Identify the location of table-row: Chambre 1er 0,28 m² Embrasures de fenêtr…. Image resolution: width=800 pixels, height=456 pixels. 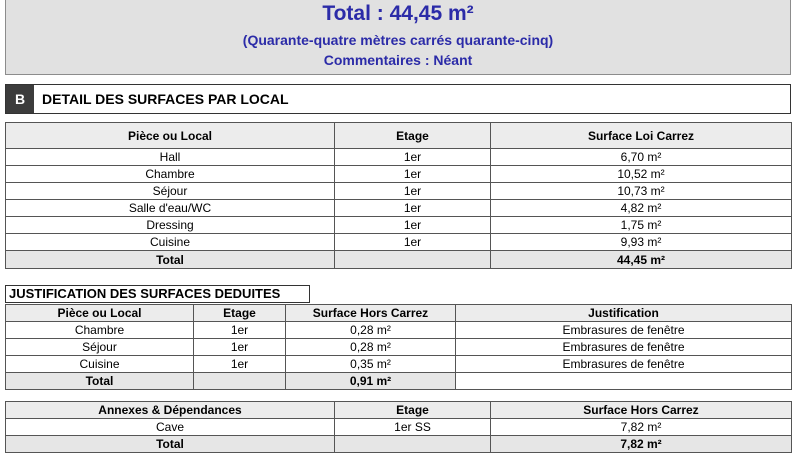
(398, 330).